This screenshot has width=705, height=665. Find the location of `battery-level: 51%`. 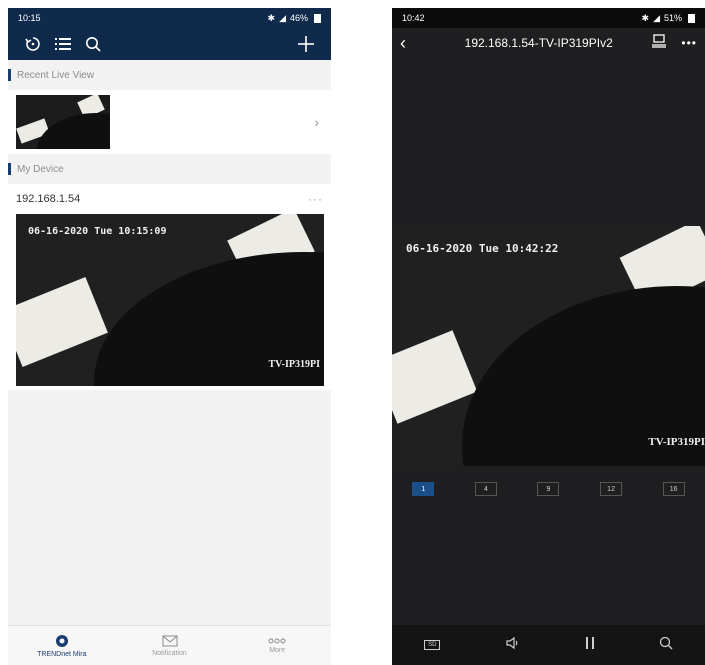

battery-level: 51% is located at coordinates (672, 18).